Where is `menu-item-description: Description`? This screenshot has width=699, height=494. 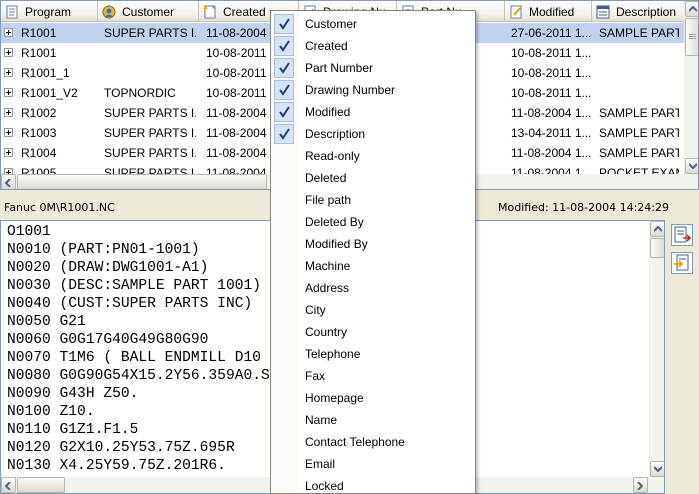 menu-item-description: Description is located at coordinates (373, 134).